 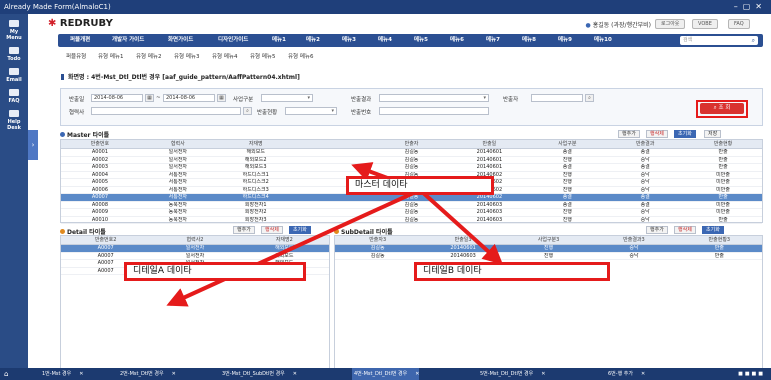 What do you see at coordinates (147, 374) in the screenshot?
I see `task-tab: 2번-Mst_Dtl번 경우 ✕` at bounding box center [147, 374].